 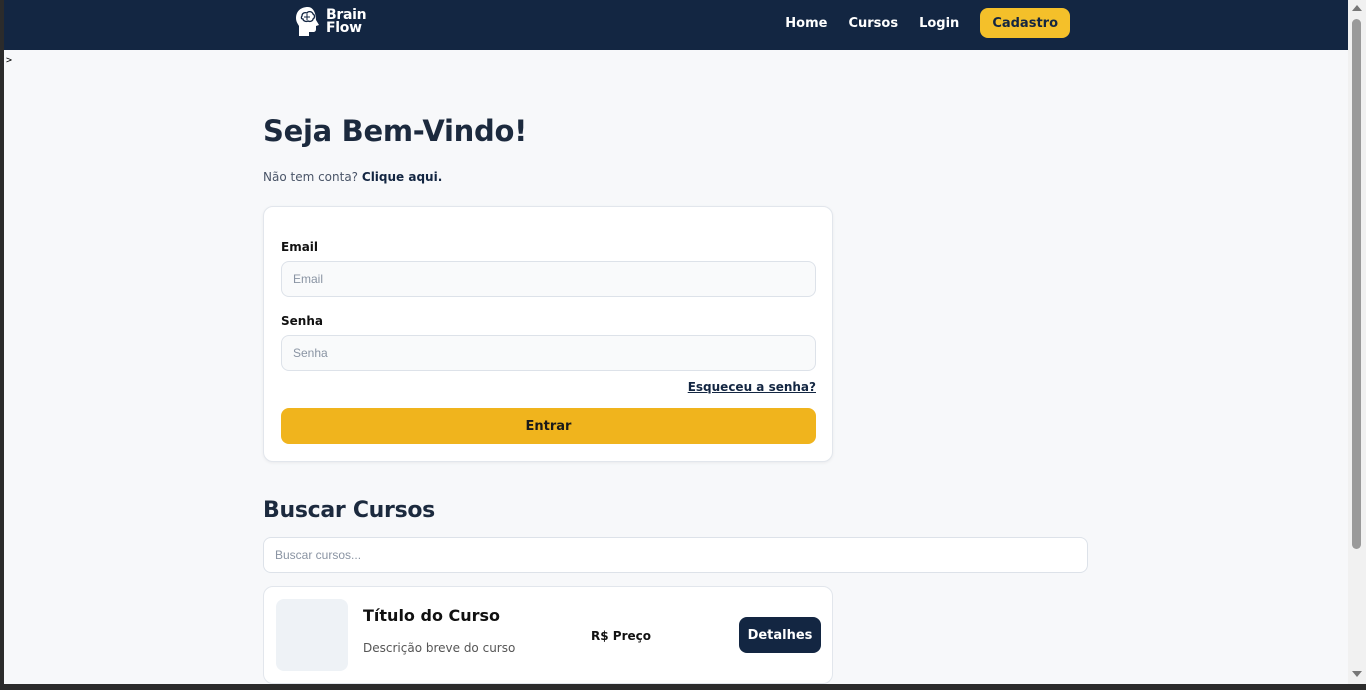 I want to click on nav-link-home: Home, so click(x=806, y=23).